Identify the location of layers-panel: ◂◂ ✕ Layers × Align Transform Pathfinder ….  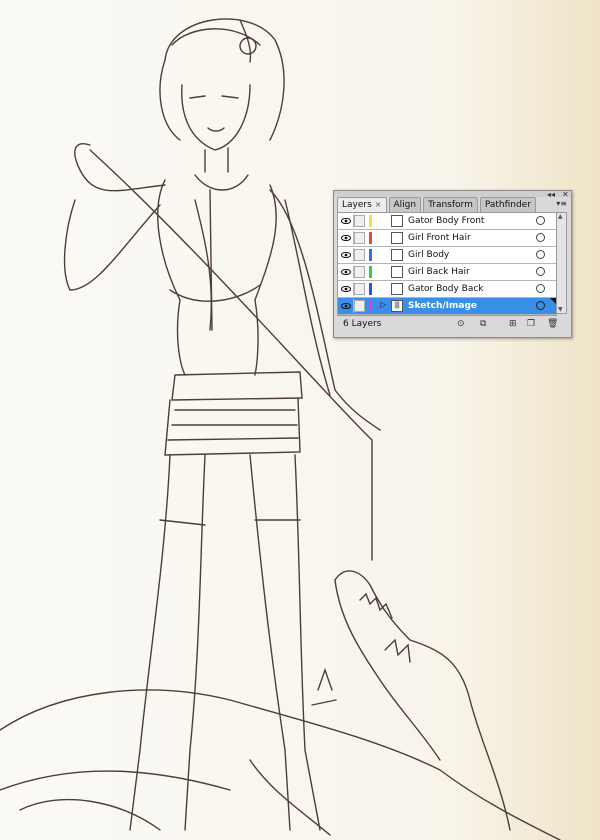
(452, 264).